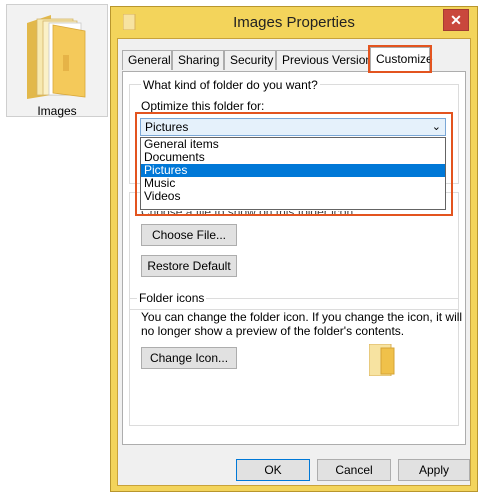 The image size is (483, 495). I want to click on title-bar: Images Properties ✕, so click(294, 22).